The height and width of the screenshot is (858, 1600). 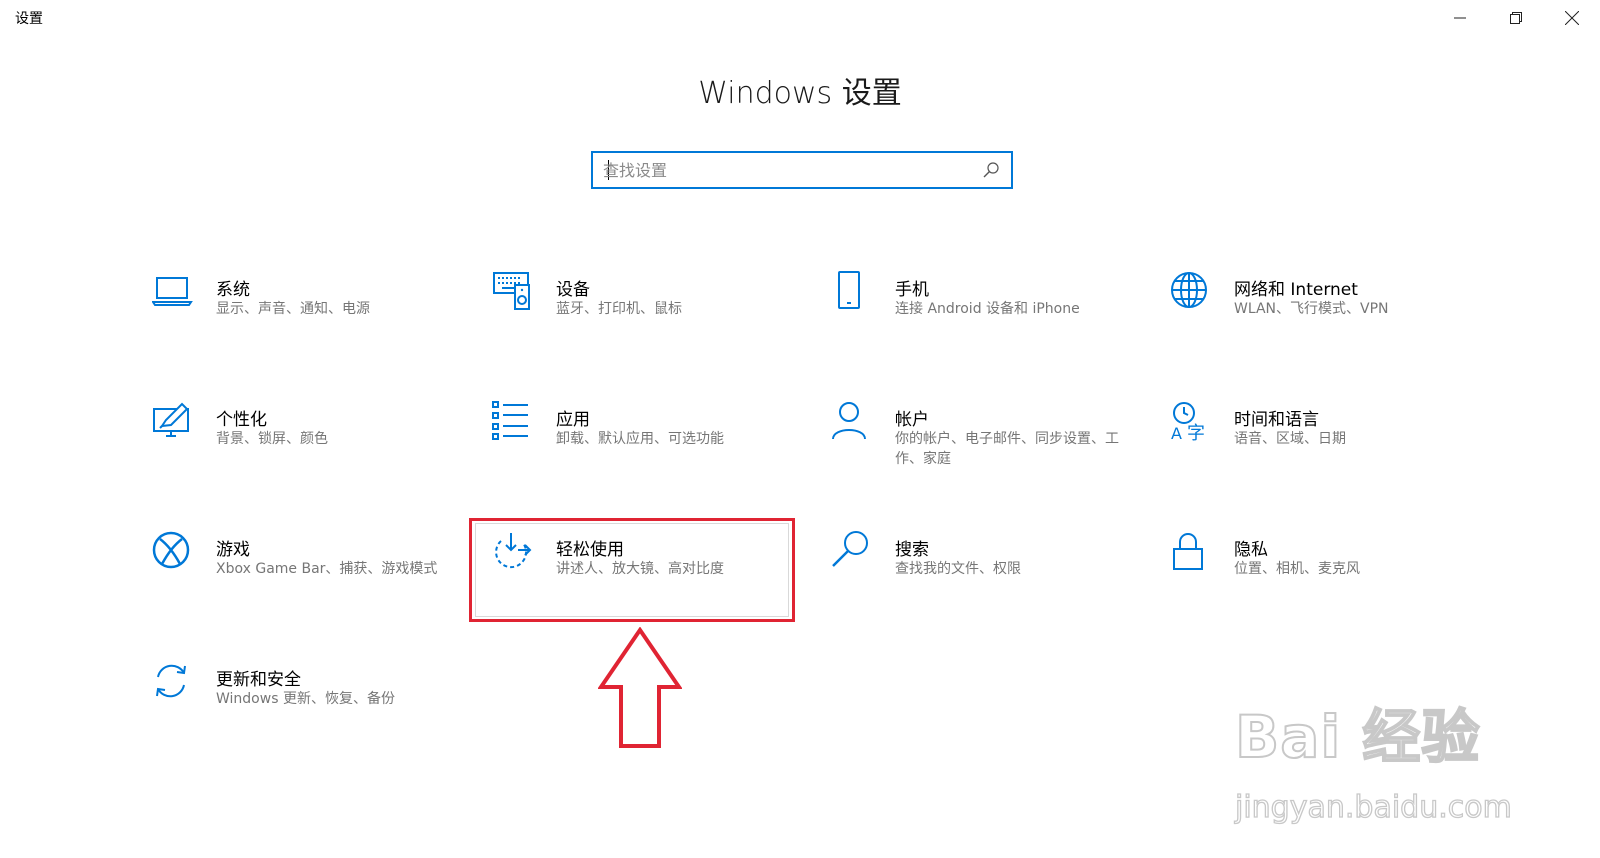 What do you see at coordinates (317, 331) in the screenshot?
I see `tile-system: 系统 显示、声音、通知、电源` at bounding box center [317, 331].